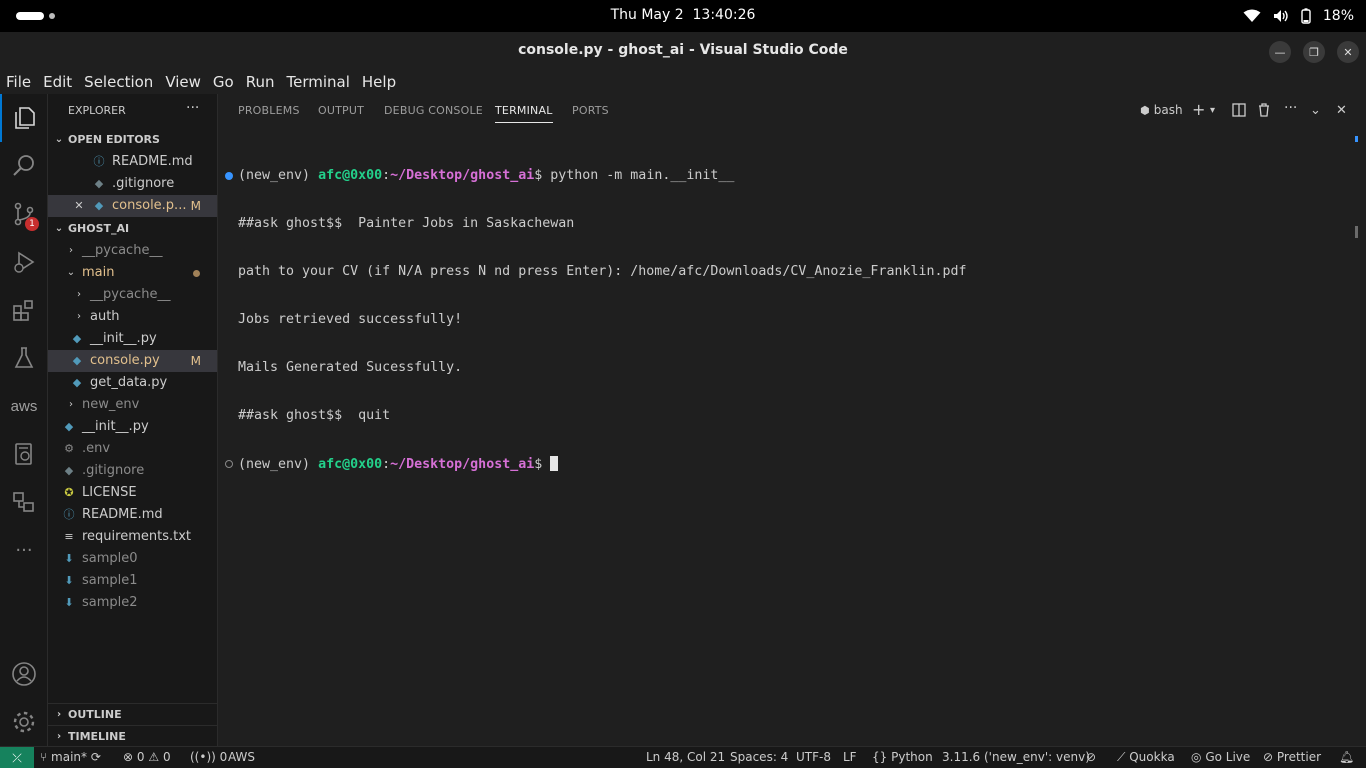 The image size is (1366, 768). What do you see at coordinates (902, 757) in the screenshot?
I see `language-mode: {} Python` at bounding box center [902, 757].